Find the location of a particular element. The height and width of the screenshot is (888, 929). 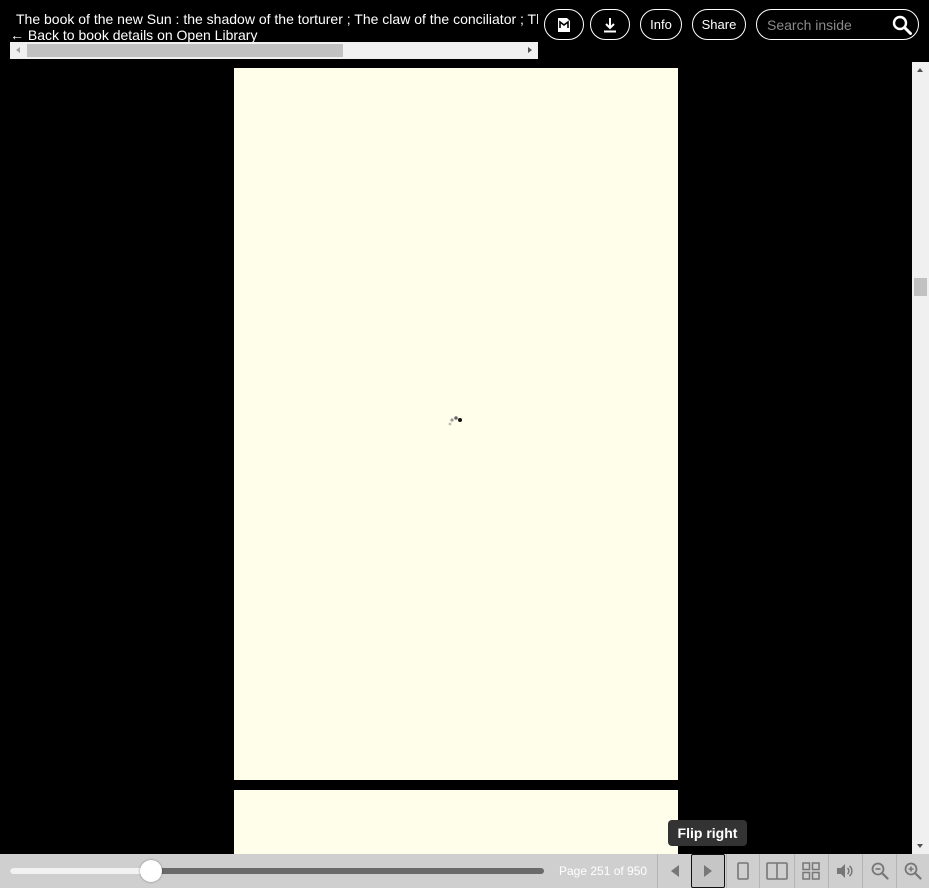

page-slider-handle is located at coordinates (151, 871).